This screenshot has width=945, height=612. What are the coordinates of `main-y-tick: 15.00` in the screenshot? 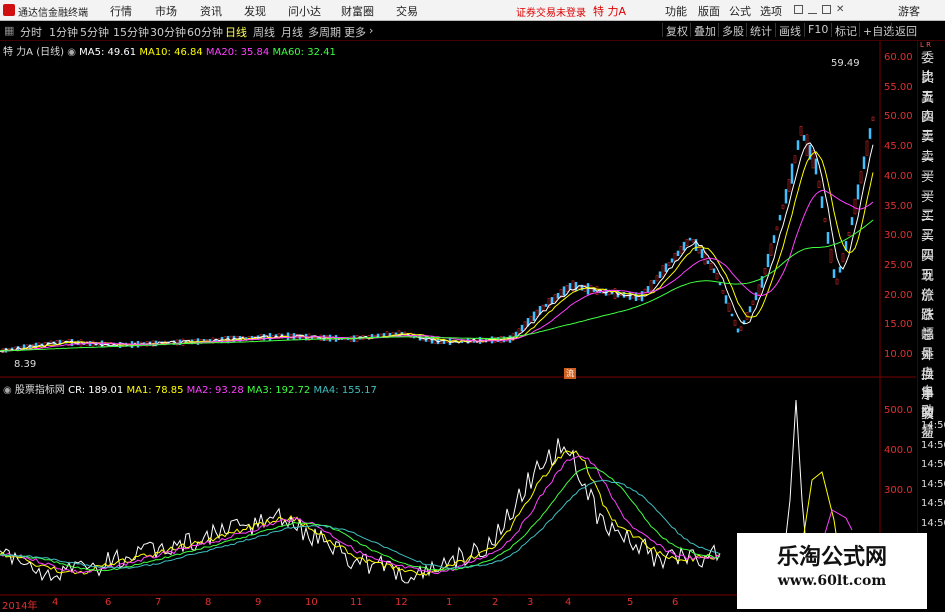 It's located at (898, 325).